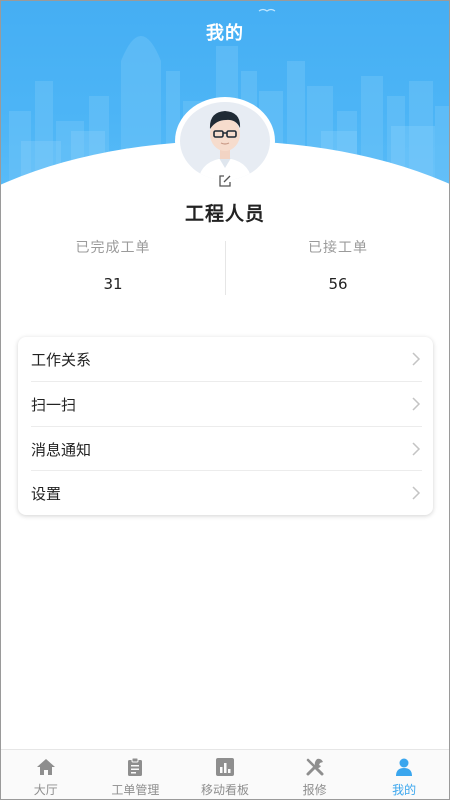 This screenshot has width=450, height=800. I want to click on edit-icon, so click(225, 181).